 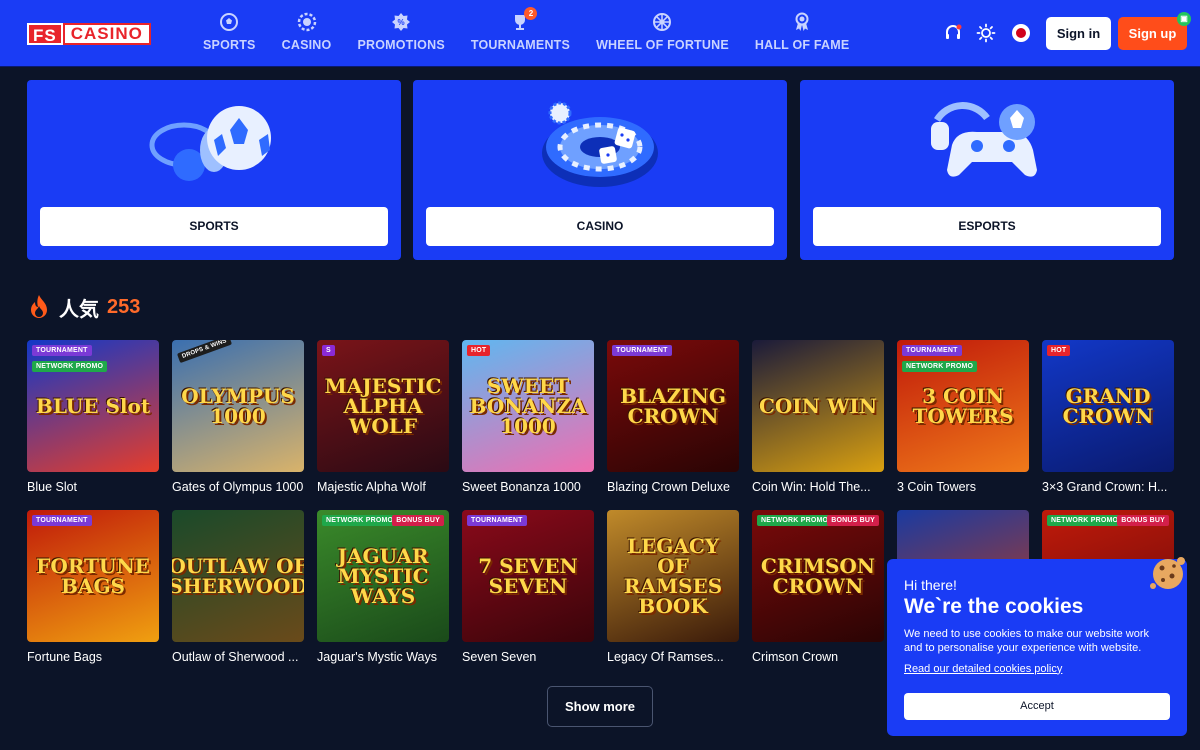 I want to click on game-card: SWEET BONANZA 1000 HOT Sweet Bonanza 1000, so click(x=528, y=418).